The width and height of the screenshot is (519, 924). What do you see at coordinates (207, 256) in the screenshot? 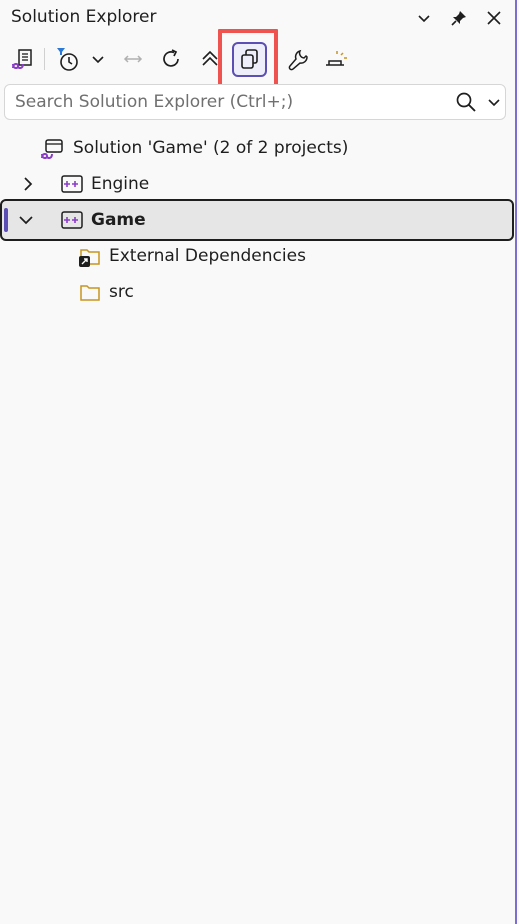
I see `tree-item-label: External Dependencies` at bounding box center [207, 256].